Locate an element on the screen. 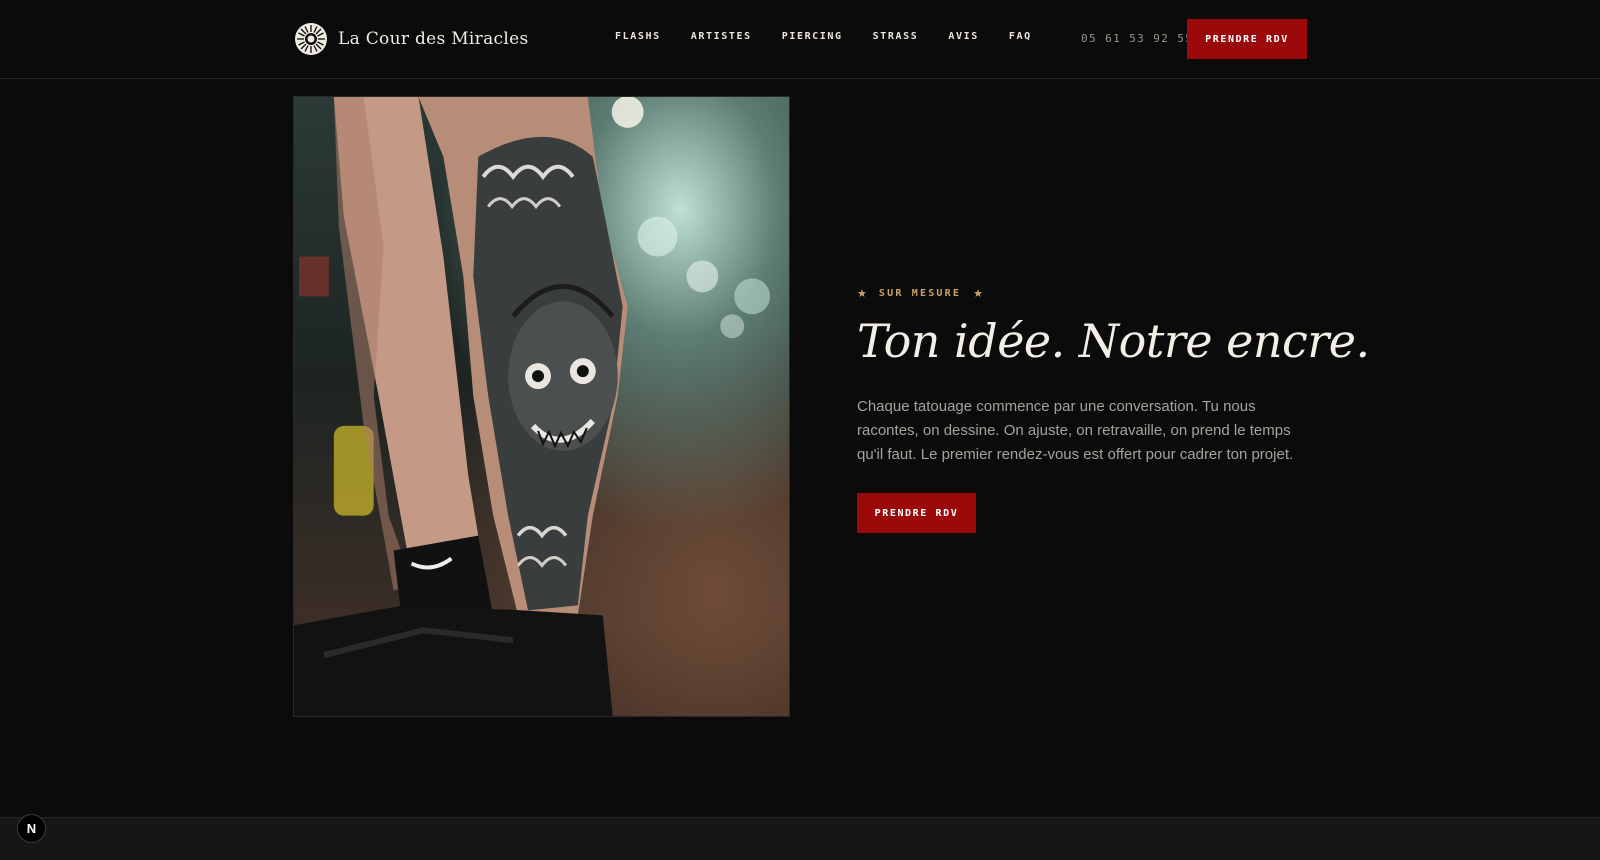 The height and width of the screenshot is (860, 1600). main-nav: FLASHS ARTISTES PIERCING STRASS AVIS FAQ is located at coordinates (823, 36).